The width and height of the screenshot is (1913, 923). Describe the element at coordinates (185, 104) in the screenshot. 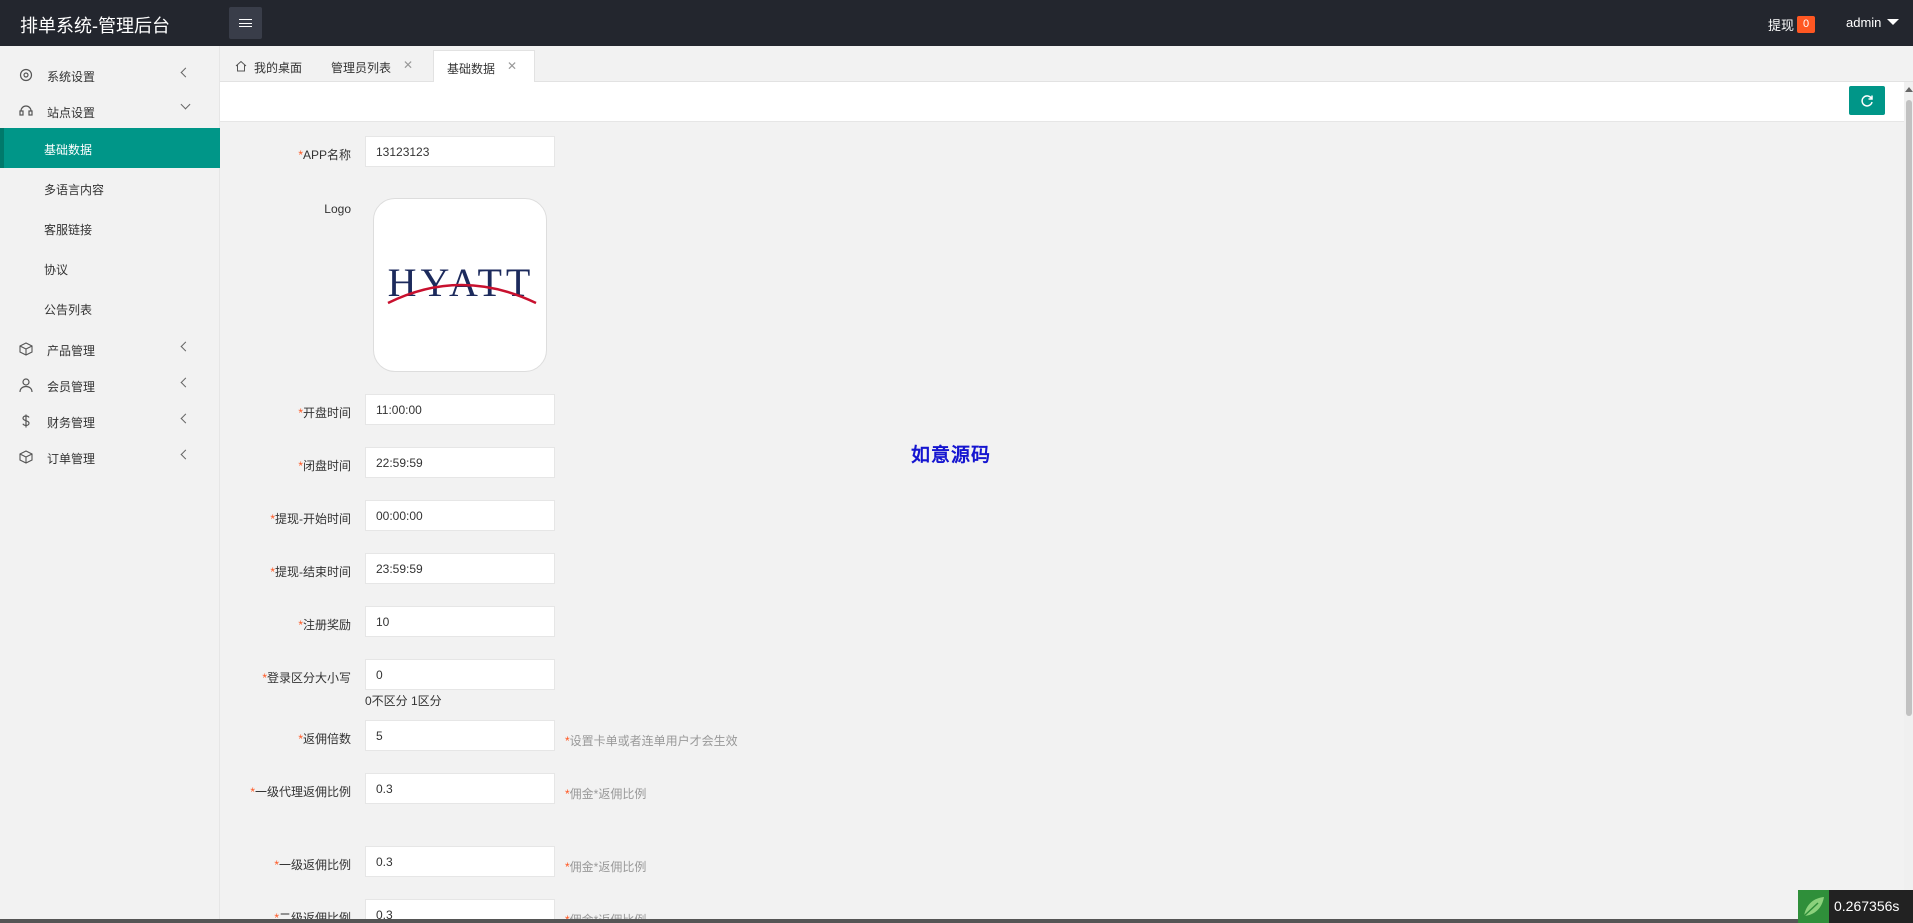

I see `chevron-down-icon` at that location.